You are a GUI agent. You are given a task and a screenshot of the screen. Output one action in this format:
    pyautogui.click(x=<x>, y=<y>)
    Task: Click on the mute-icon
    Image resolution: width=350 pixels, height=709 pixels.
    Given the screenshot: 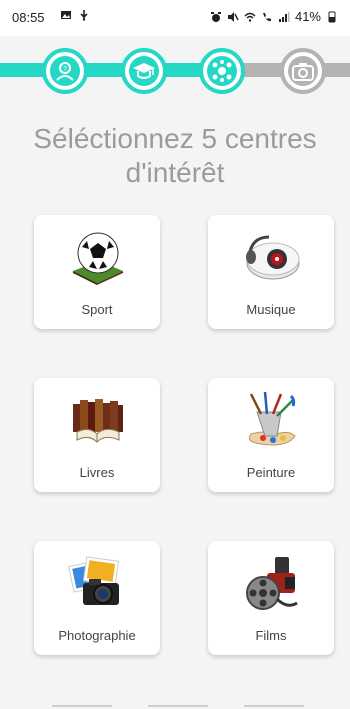 What is the action you would take?
    pyautogui.click(x=233, y=16)
    